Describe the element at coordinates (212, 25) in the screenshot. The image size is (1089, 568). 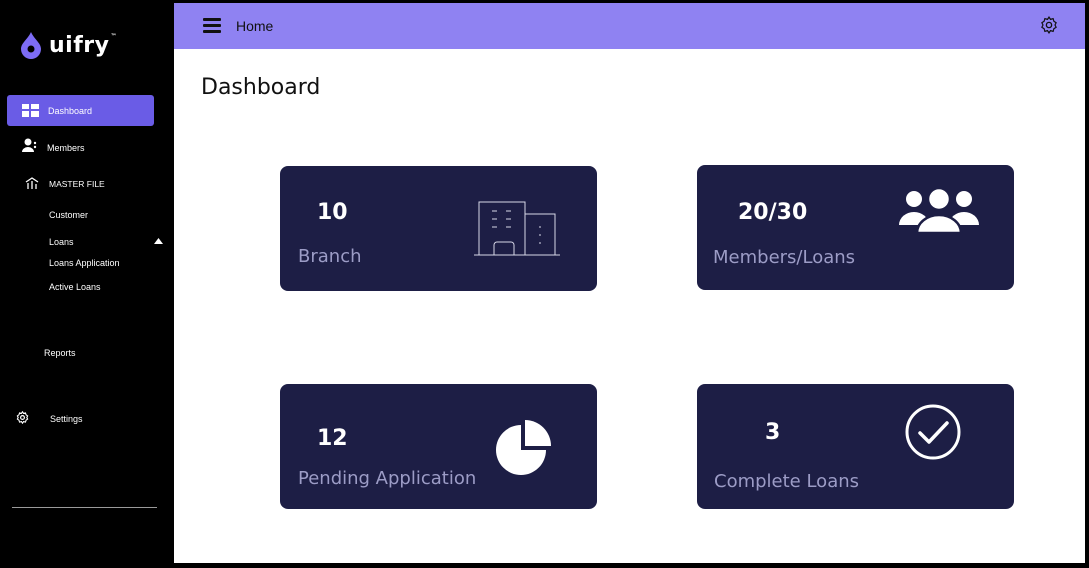
I see `hamburger-menu-icon` at that location.